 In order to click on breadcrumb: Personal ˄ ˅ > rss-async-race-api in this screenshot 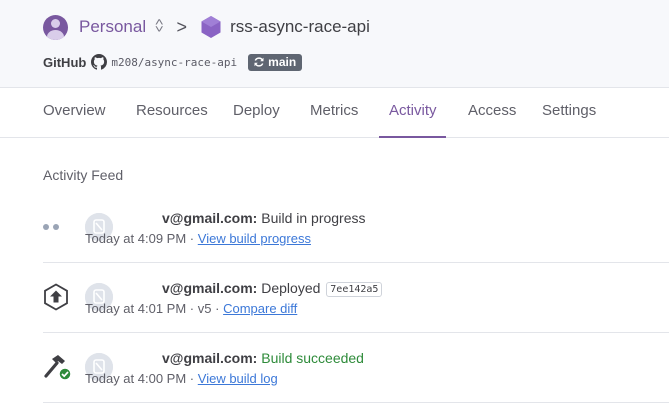, I will do `click(206, 27)`.